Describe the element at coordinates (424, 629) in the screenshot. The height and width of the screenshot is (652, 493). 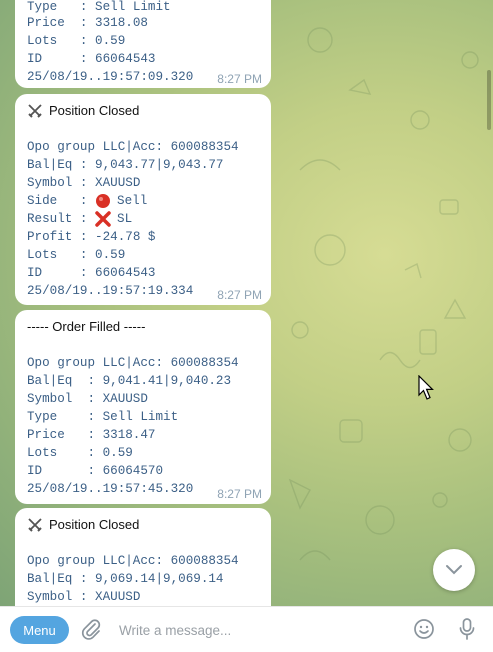
I see `smiley-icon` at that location.